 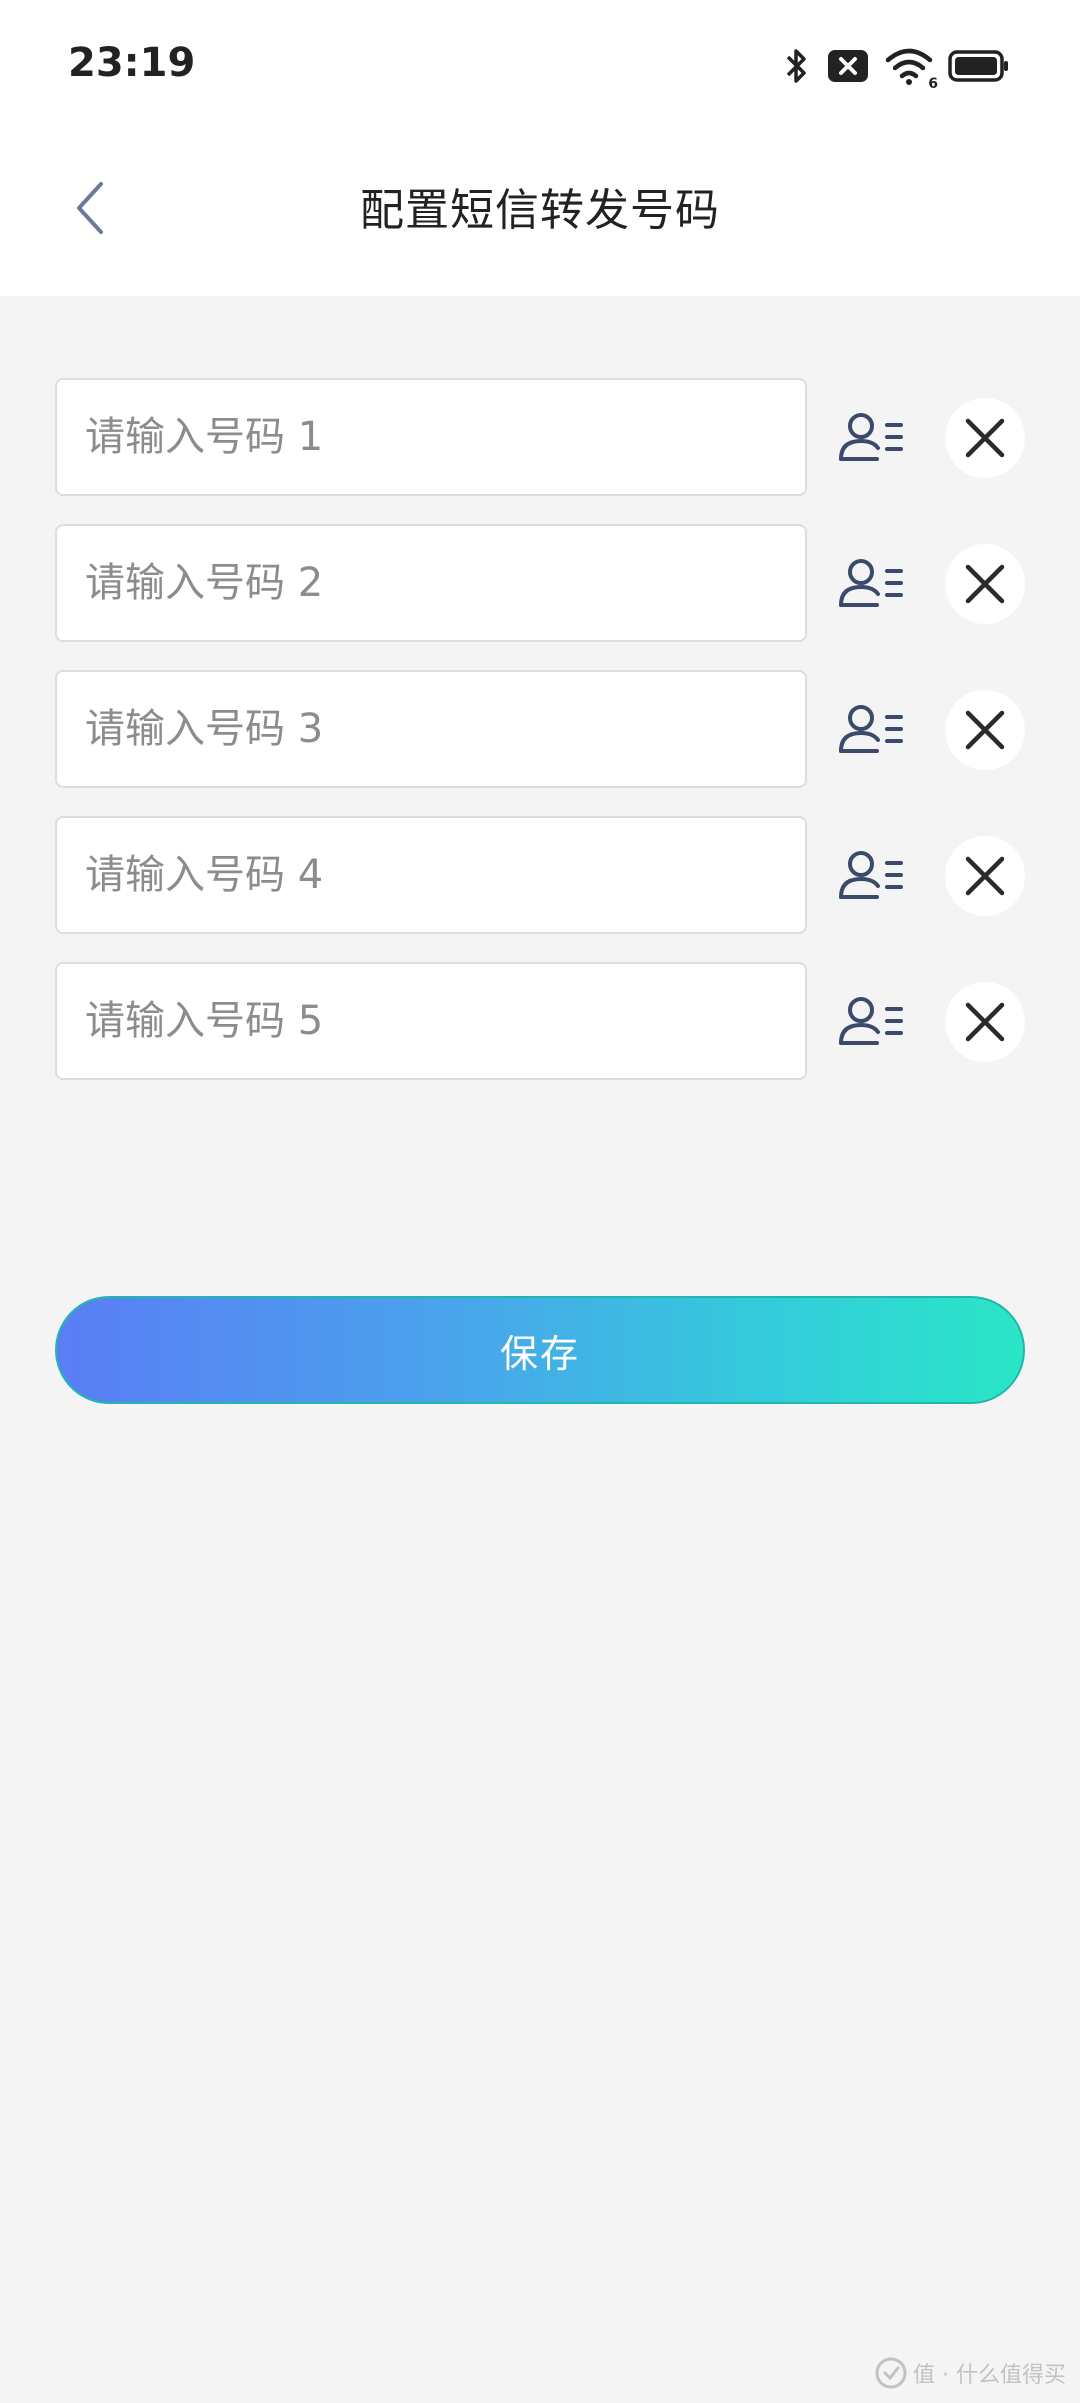 I want to click on site-logo-icon, so click(x=891, y=2373).